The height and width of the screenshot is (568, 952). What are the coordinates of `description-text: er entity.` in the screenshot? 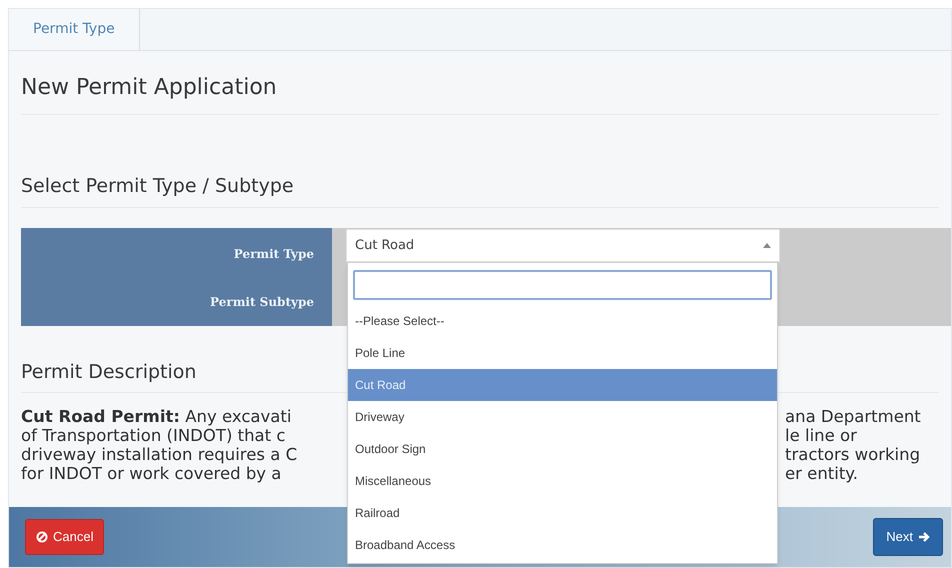 It's located at (822, 473).